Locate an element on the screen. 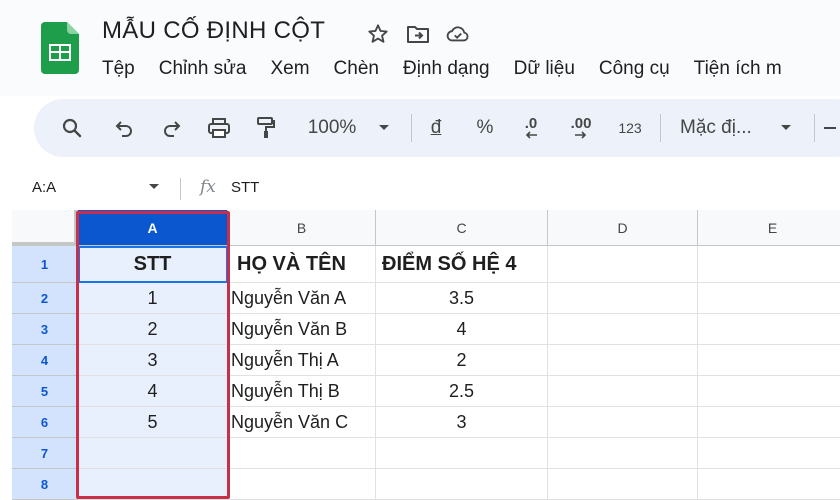 The height and width of the screenshot is (500, 840). cell-b1: HỌ VÀ TÊN is located at coordinates (302, 264).